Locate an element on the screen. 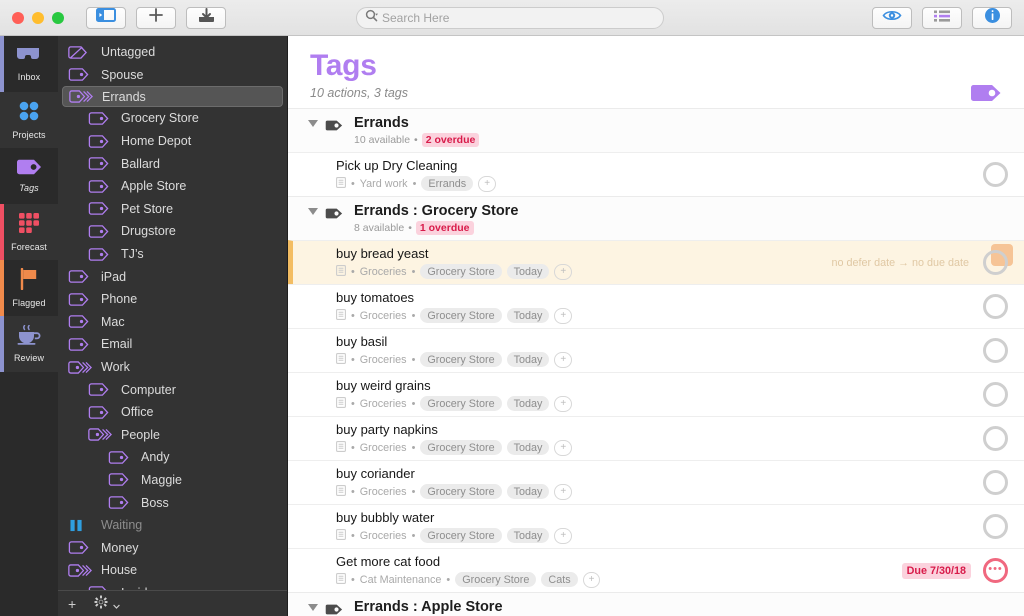 The height and width of the screenshot is (616, 1024). close-button is located at coordinates (18, 17).